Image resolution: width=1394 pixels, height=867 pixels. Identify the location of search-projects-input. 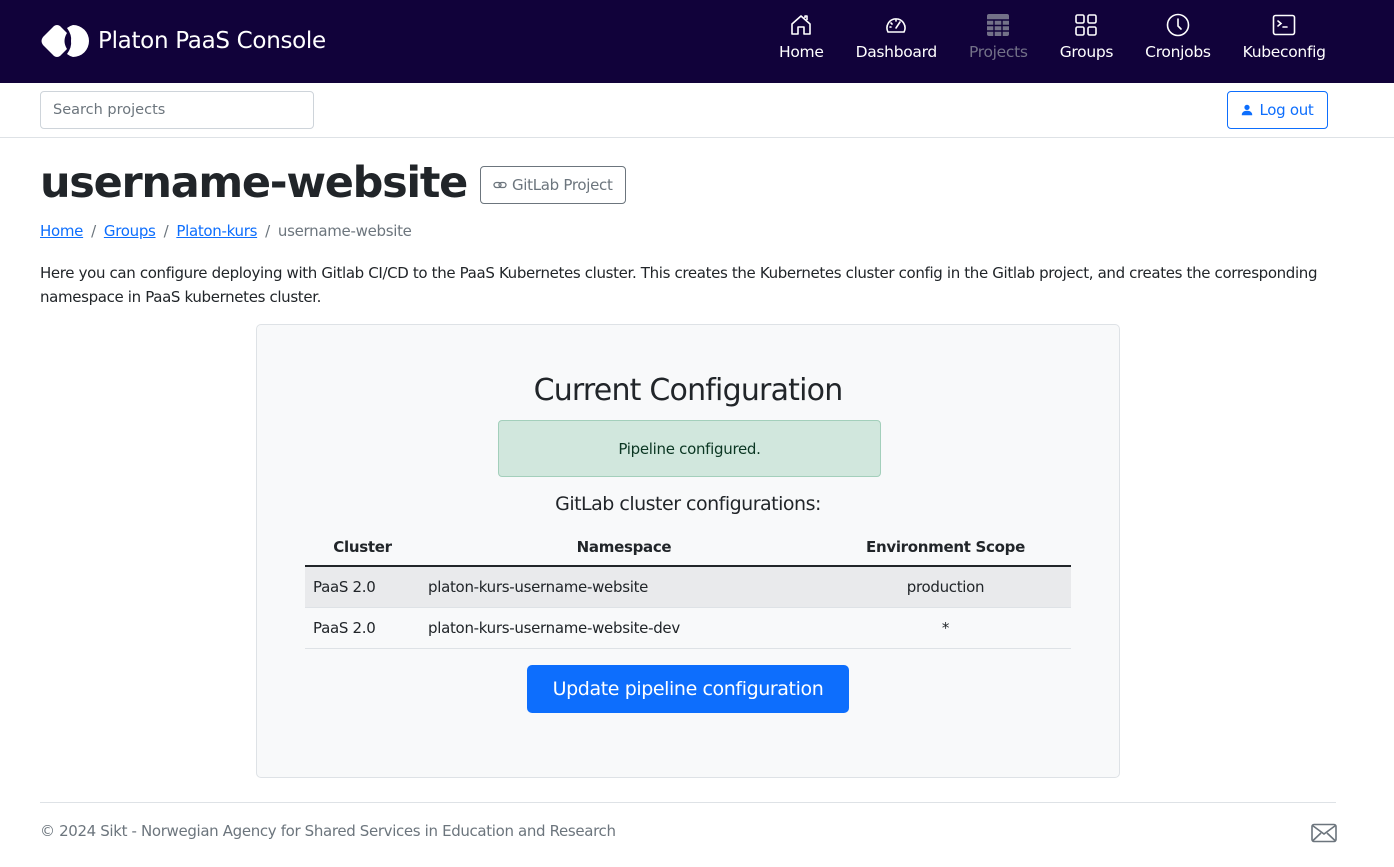
(177, 110).